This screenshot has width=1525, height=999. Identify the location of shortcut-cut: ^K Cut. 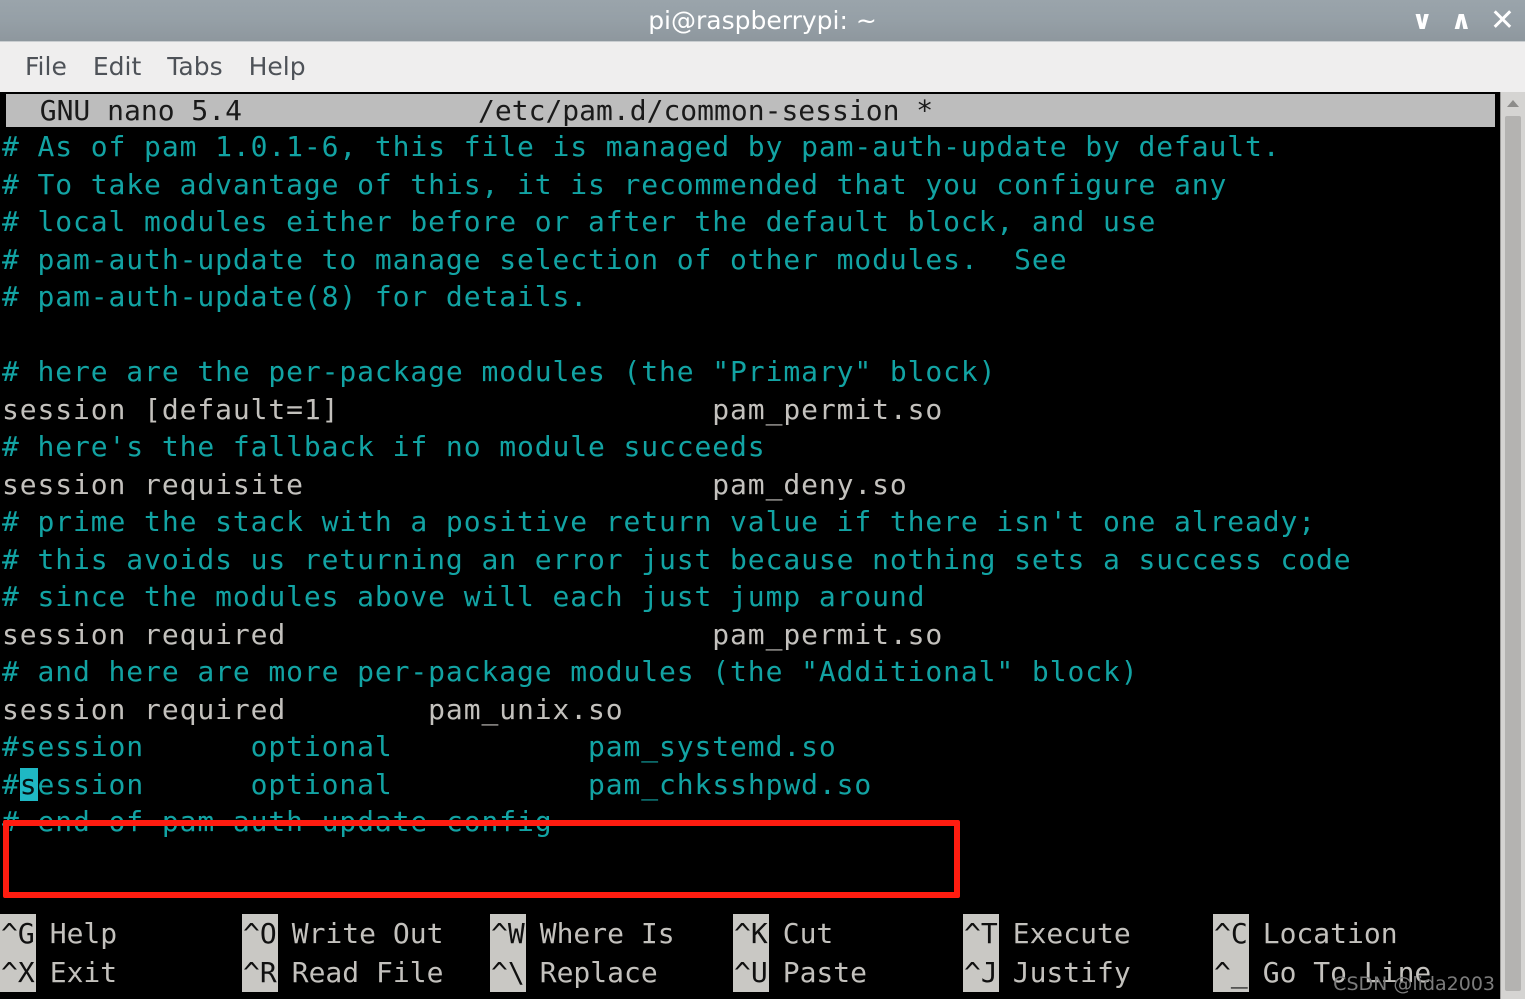
(783, 933).